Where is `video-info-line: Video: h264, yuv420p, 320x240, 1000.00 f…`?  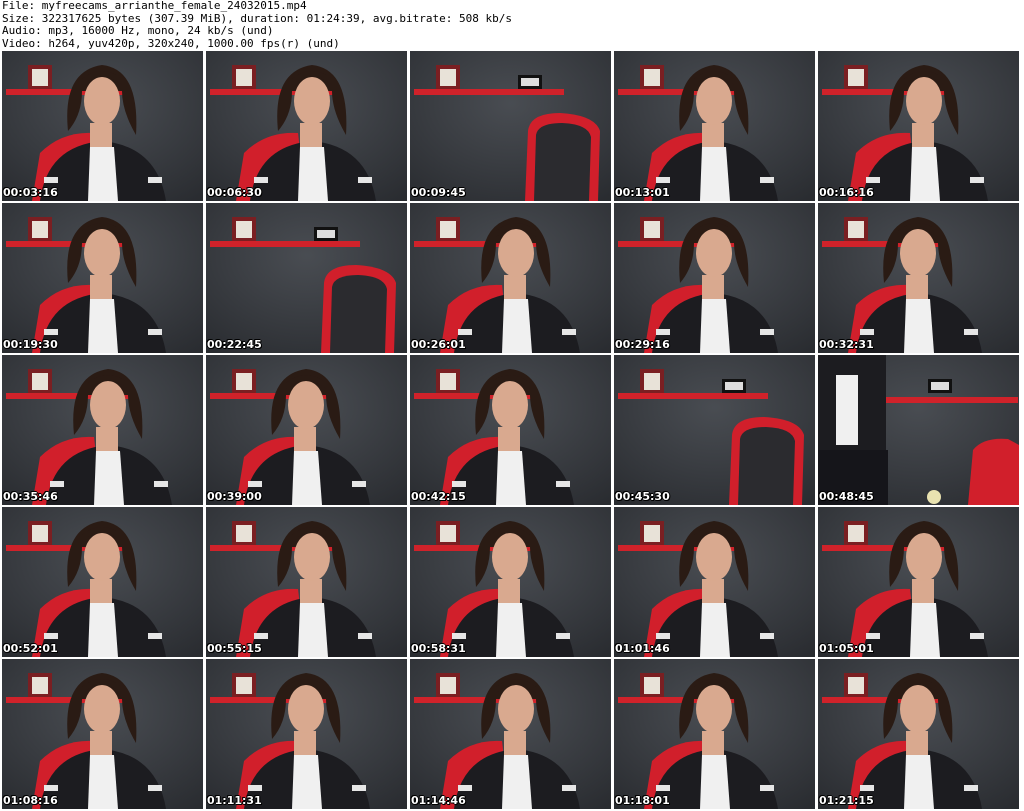
video-info-line: Video: h264, yuv420p, 320x240, 1000.00 f… is located at coordinates (171, 43).